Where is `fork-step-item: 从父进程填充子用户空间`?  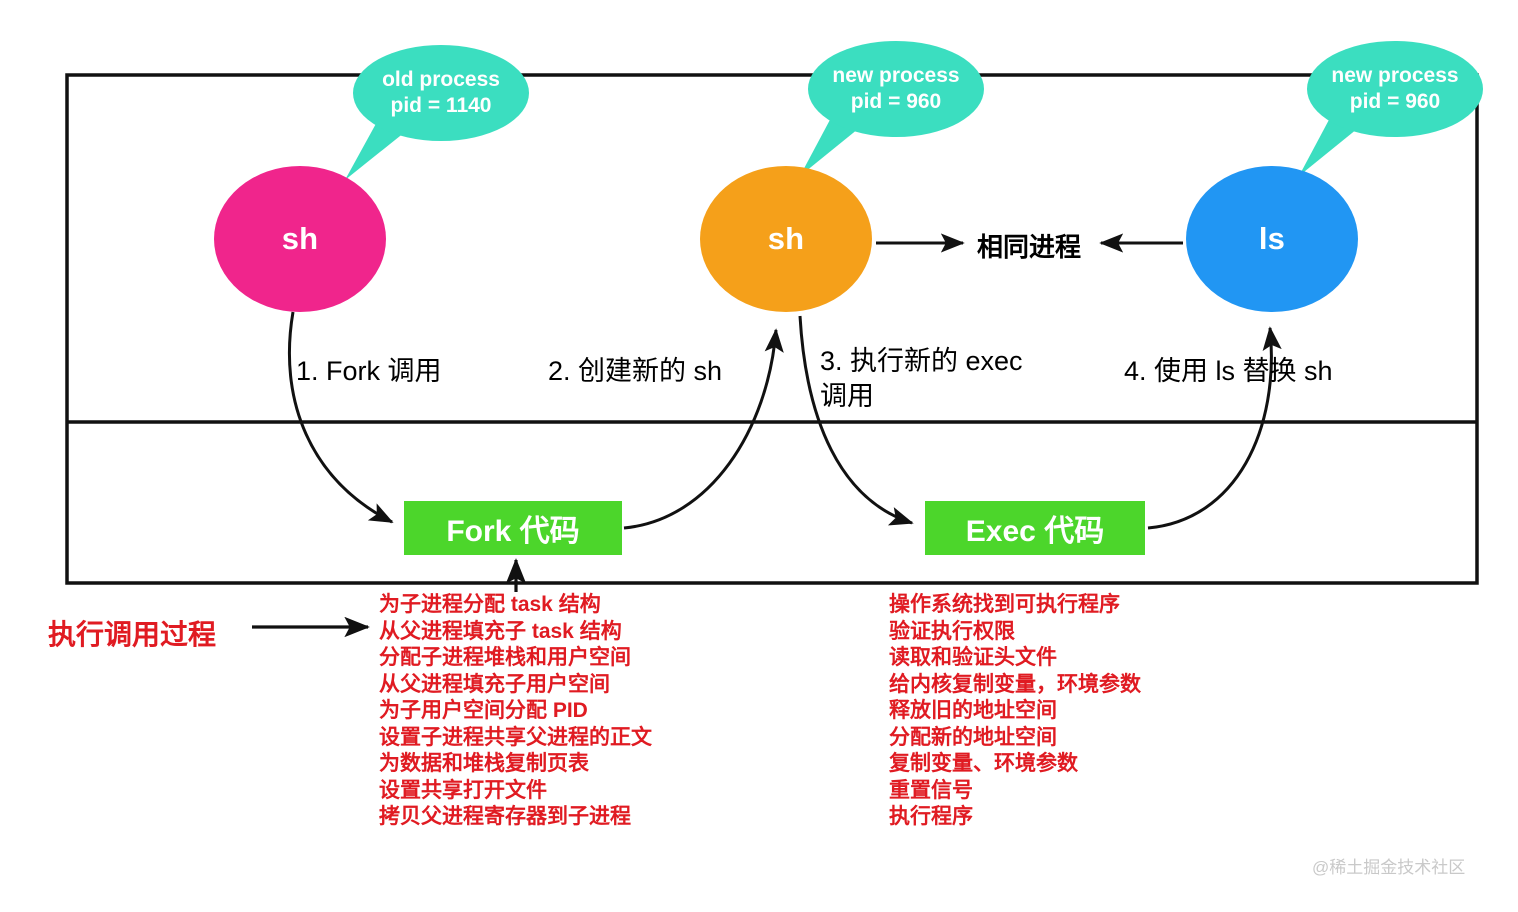 fork-step-item: 从父进程填充子用户空间 is located at coordinates (494, 684).